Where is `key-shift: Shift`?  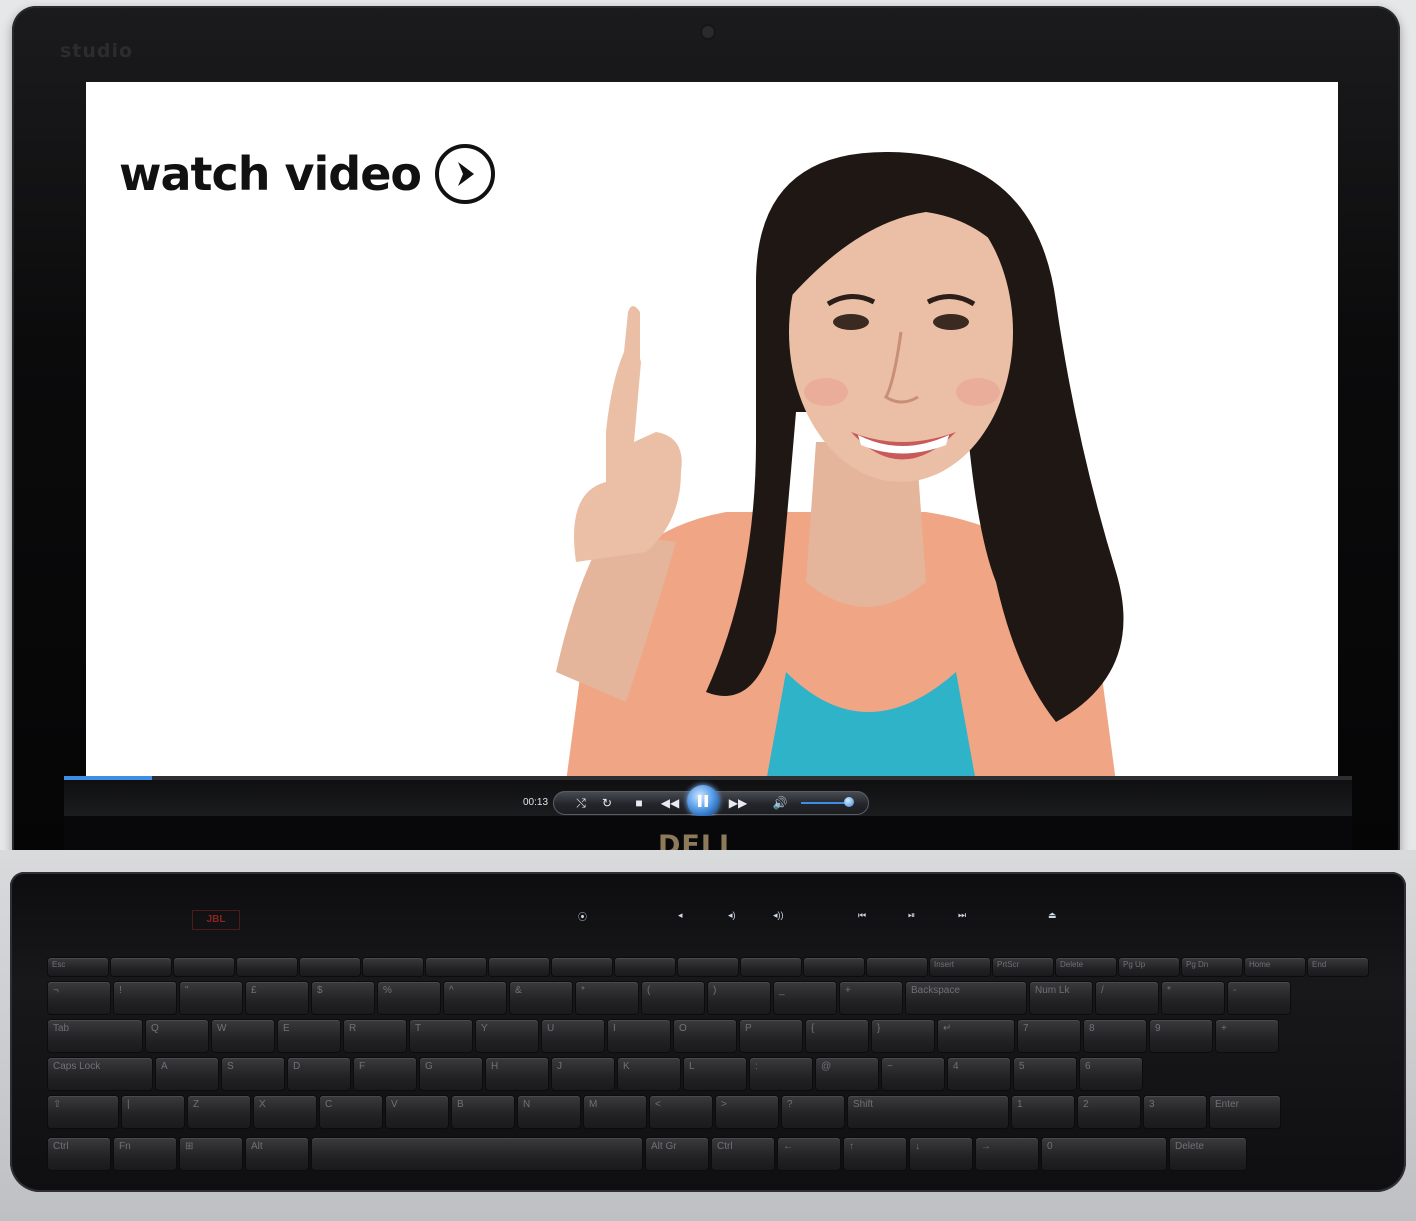 key-shift: Shift is located at coordinates (928, 1112).